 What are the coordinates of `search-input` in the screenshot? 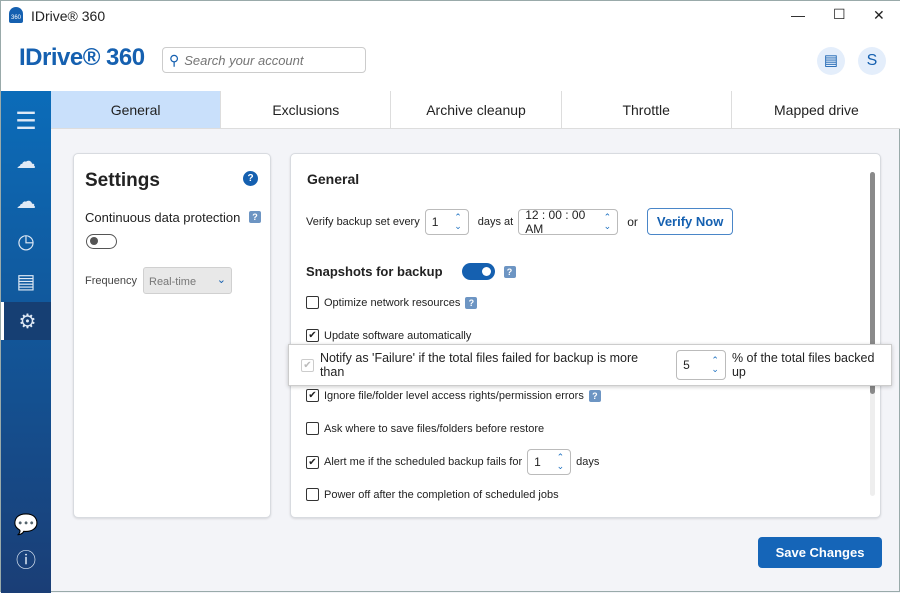 It's located at (269, 60).